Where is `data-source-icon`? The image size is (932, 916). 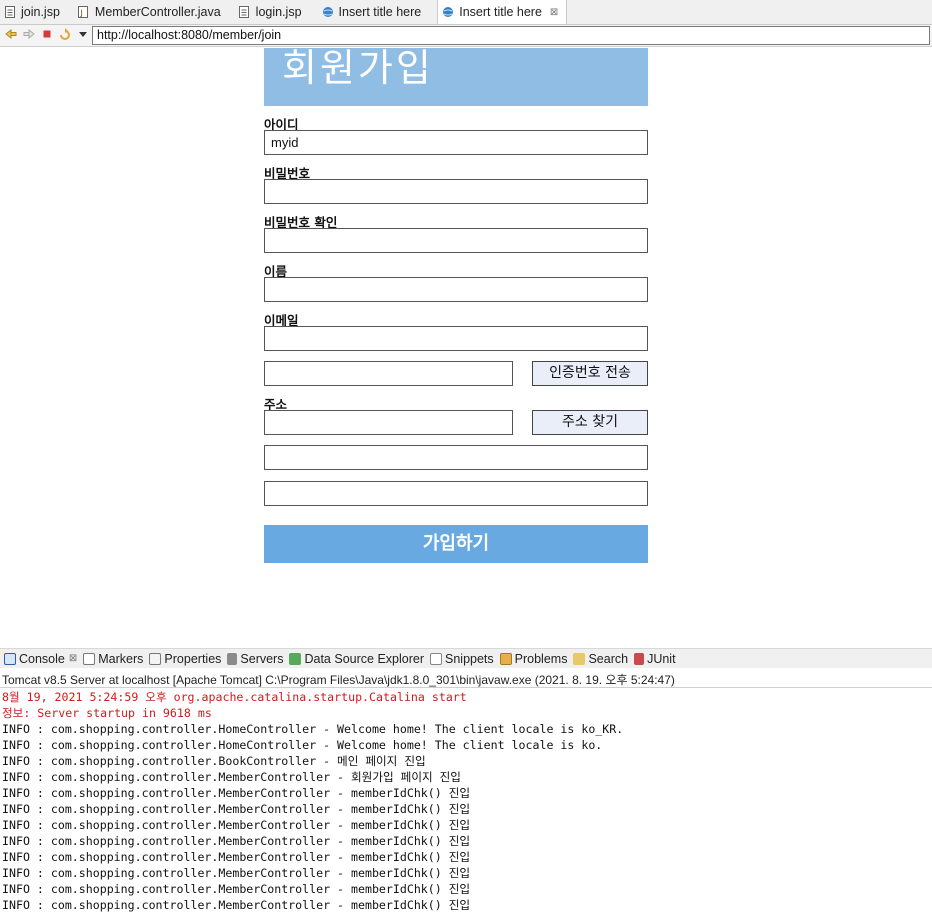 data-source-icon is located at coordinates (295, 658).